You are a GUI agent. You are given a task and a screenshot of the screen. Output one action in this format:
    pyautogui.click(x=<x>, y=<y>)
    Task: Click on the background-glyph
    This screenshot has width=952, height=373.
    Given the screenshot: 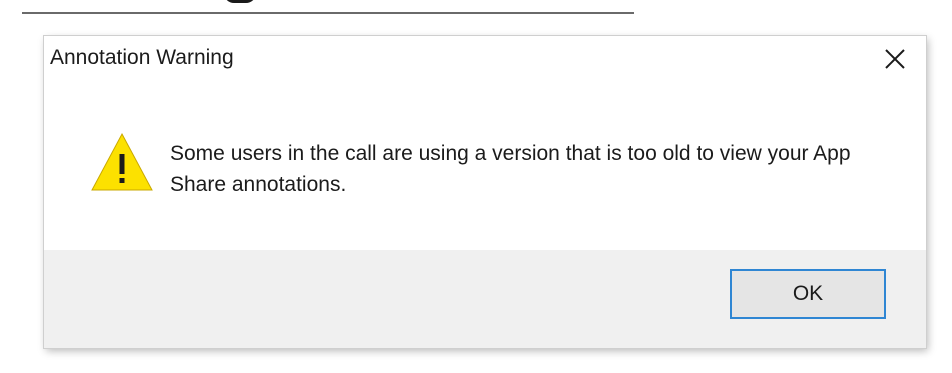 What is the action you would take?
    pyautogui.click(x=240, y=1)
    